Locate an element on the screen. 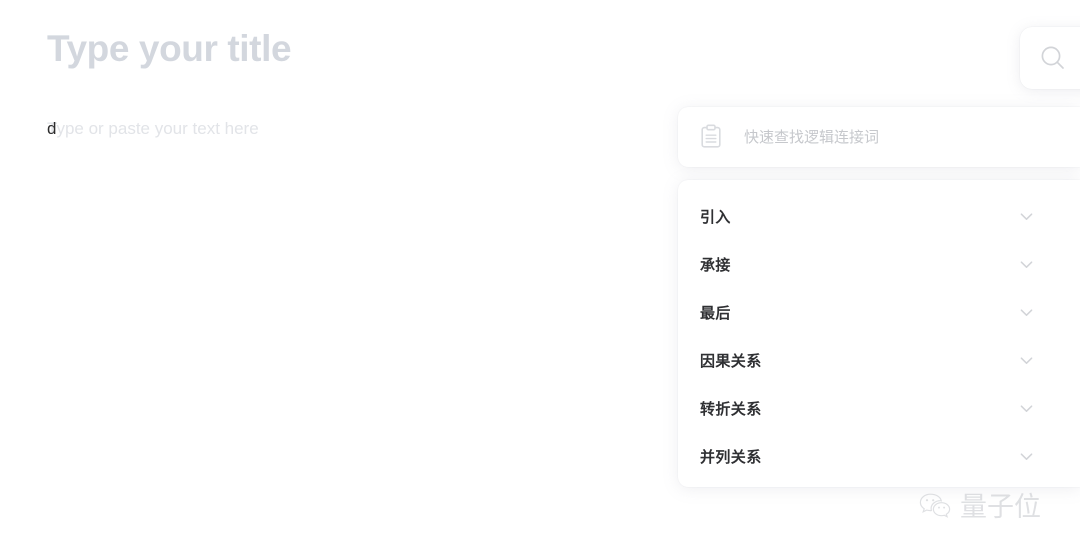 This screenshot has width=1080, height=556. category-item-zuihou: 最后 is located at coordinates (879, 312).